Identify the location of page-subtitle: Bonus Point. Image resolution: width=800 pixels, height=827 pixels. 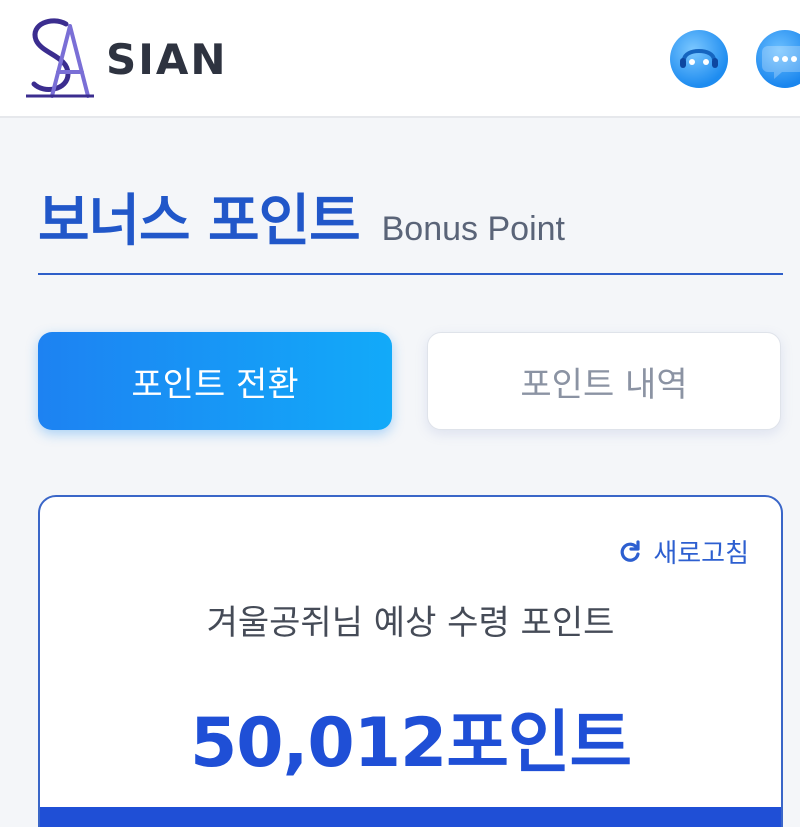
(473, 229).